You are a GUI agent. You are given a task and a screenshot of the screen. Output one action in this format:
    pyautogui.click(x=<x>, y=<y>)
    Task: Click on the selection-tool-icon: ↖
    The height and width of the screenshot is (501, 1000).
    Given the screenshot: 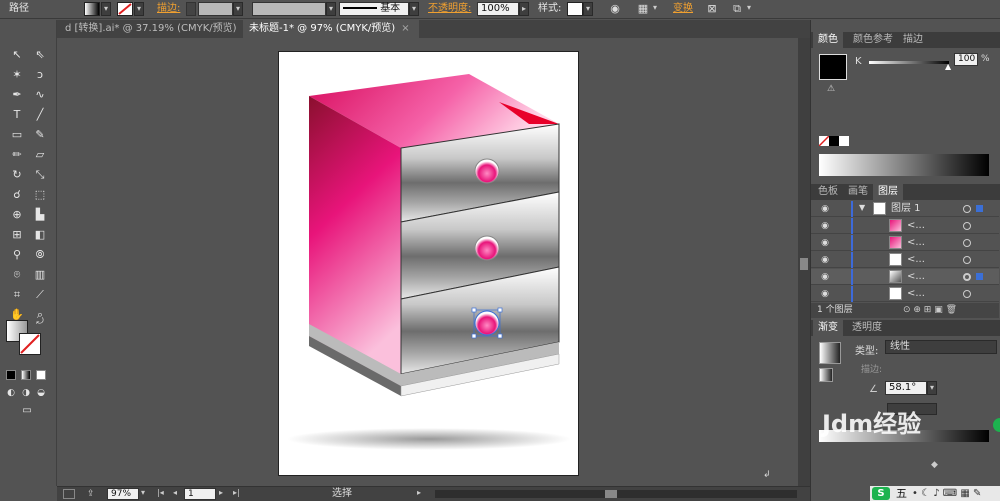 What is the action you would take?
    pyautogui.click(x=17, y=55)
    